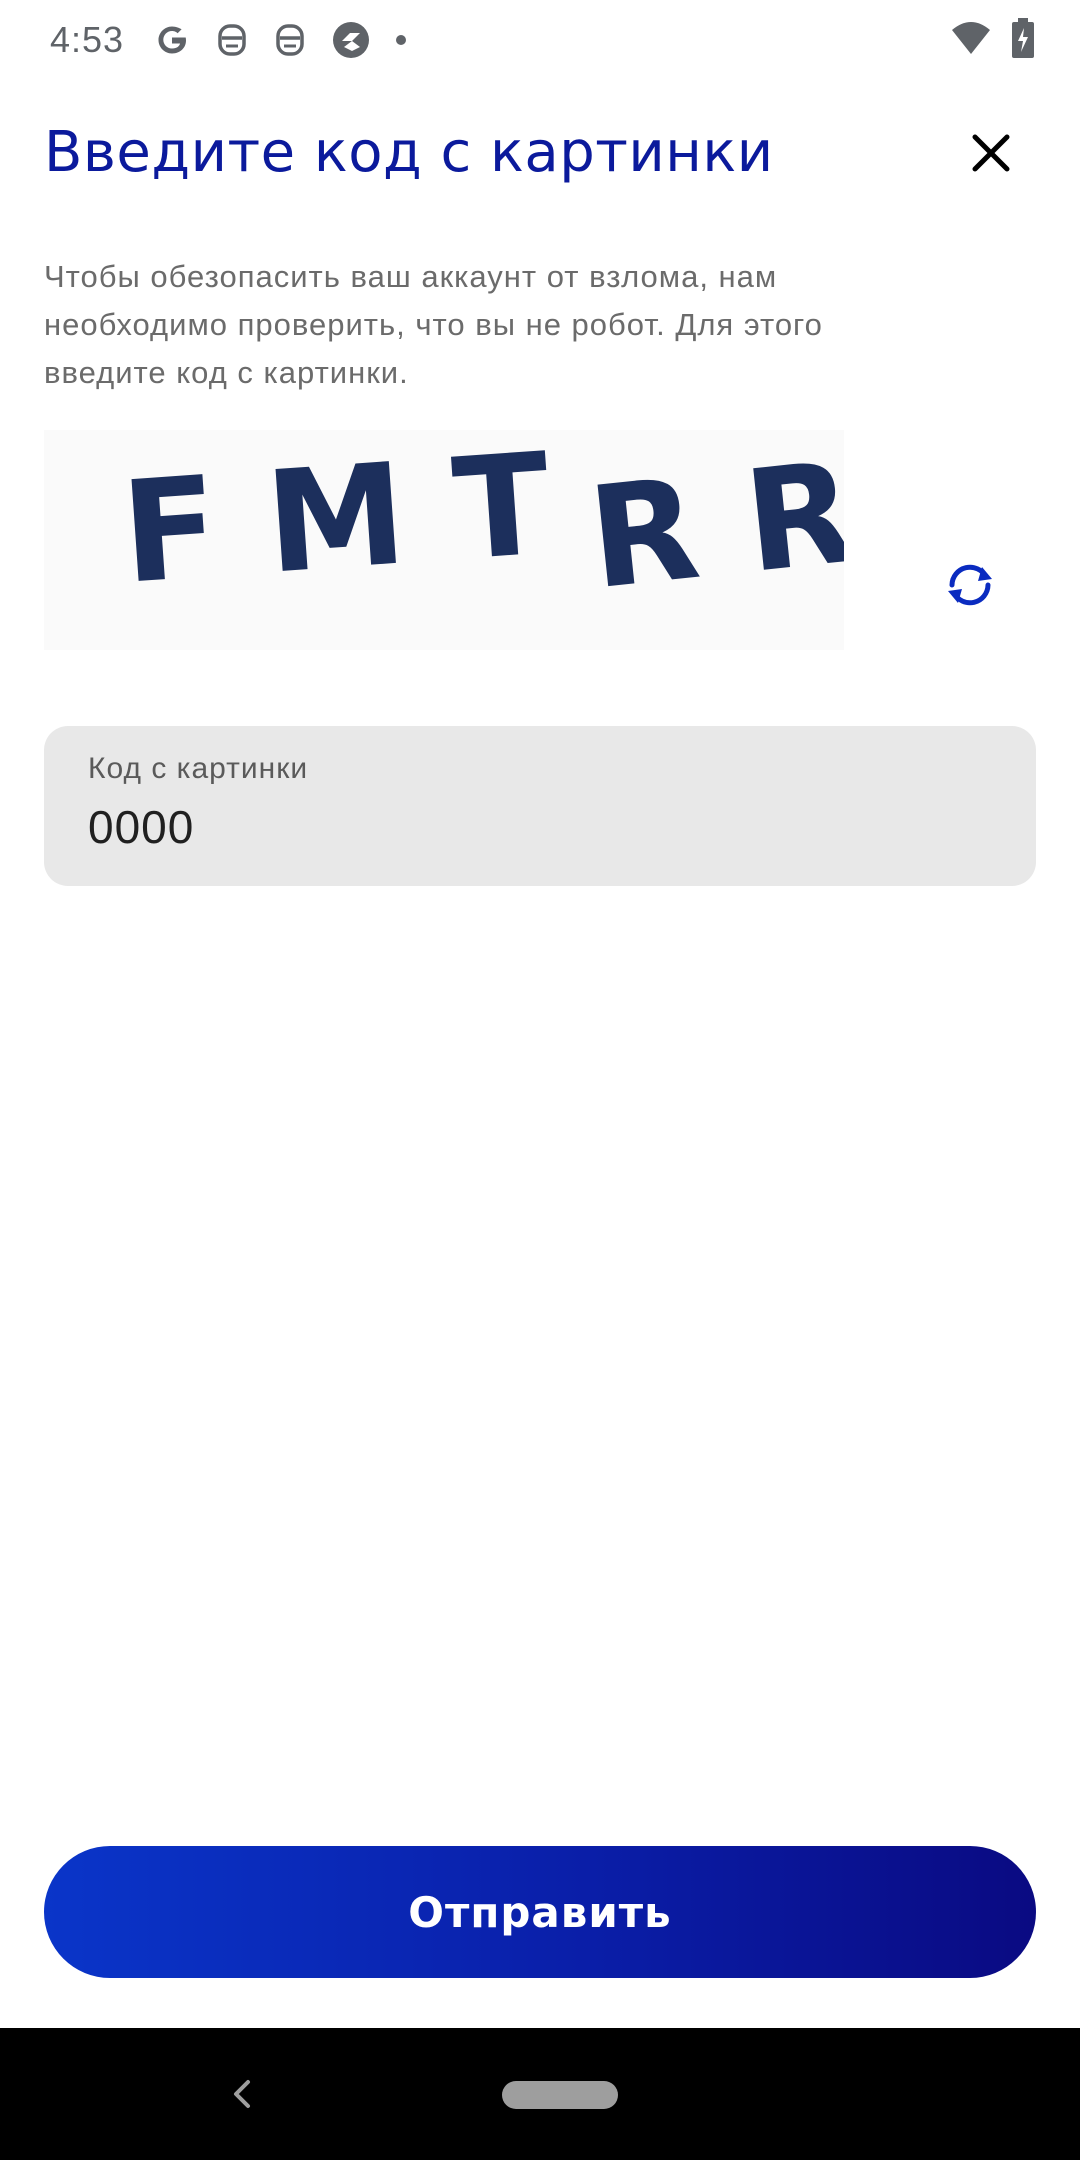 The width and height of the screenshot is (1080, 2160). I want to click on page-title: Введите код с картинки, so click(409, 152).